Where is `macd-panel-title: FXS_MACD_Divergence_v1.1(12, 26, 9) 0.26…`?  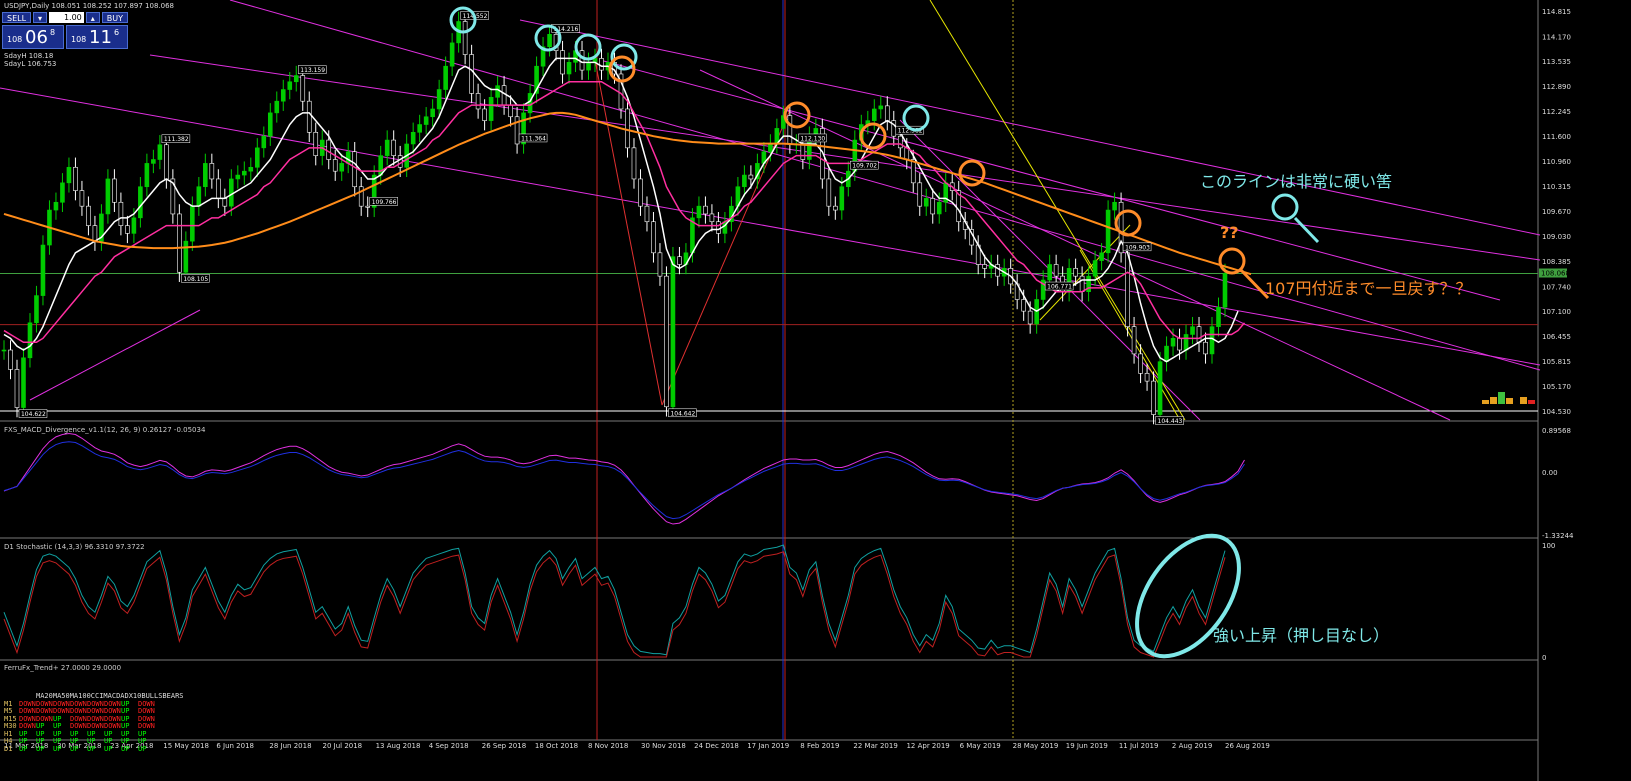 macd-panel-title: FXS_MACD_Divergence_v1.1(12, 26, 9) 0.26… is located at coordinates (105, 430).